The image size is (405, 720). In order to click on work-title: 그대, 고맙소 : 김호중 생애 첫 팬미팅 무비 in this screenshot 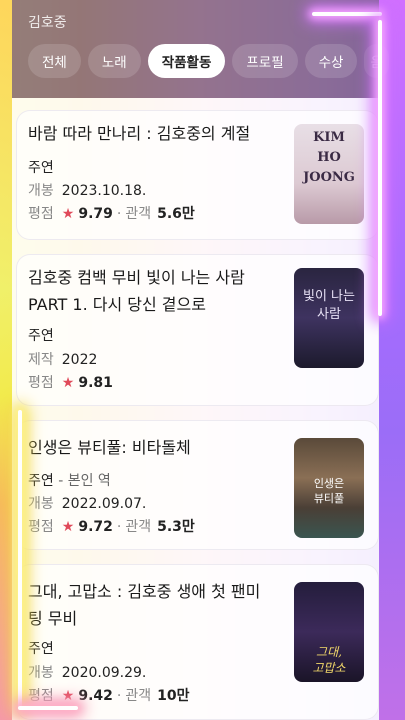, I will do `click(147, 605)`.